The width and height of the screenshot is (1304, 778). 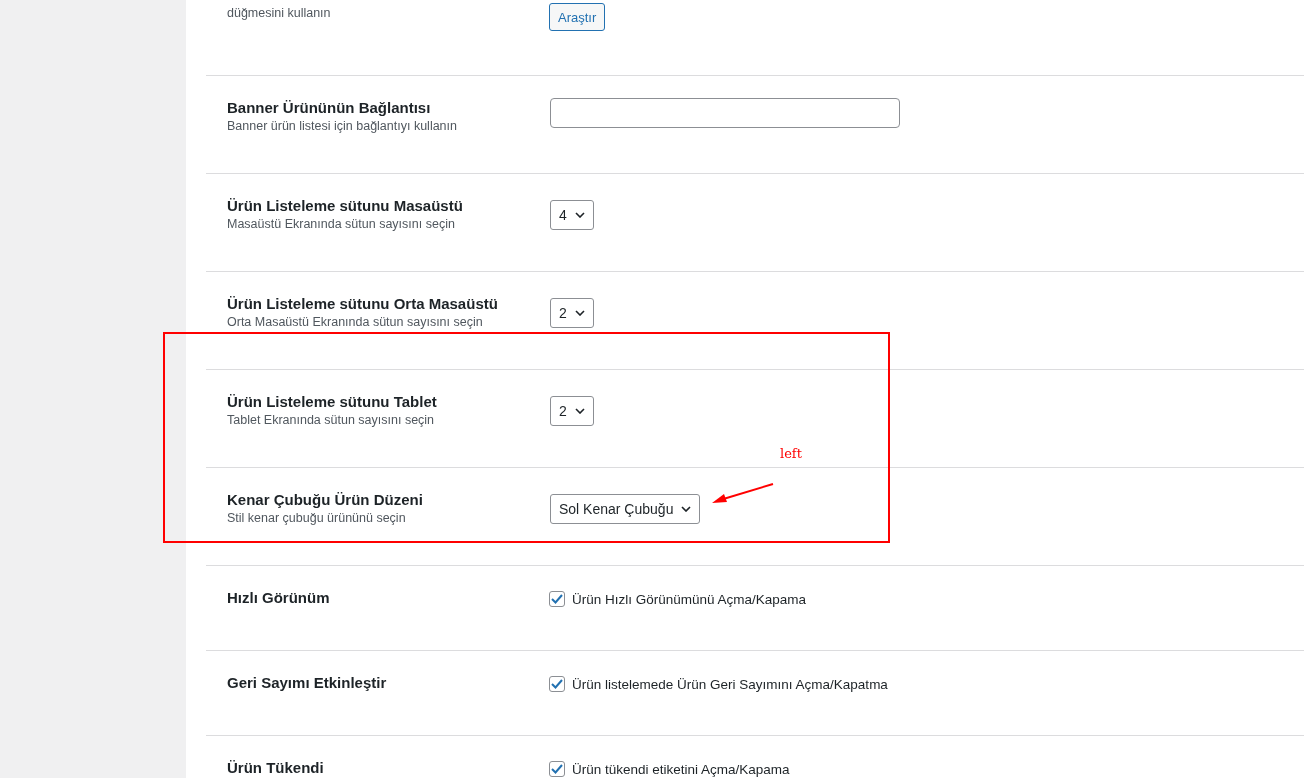 I want to click on select-dropdown: 4, so click(x=572, y=215).